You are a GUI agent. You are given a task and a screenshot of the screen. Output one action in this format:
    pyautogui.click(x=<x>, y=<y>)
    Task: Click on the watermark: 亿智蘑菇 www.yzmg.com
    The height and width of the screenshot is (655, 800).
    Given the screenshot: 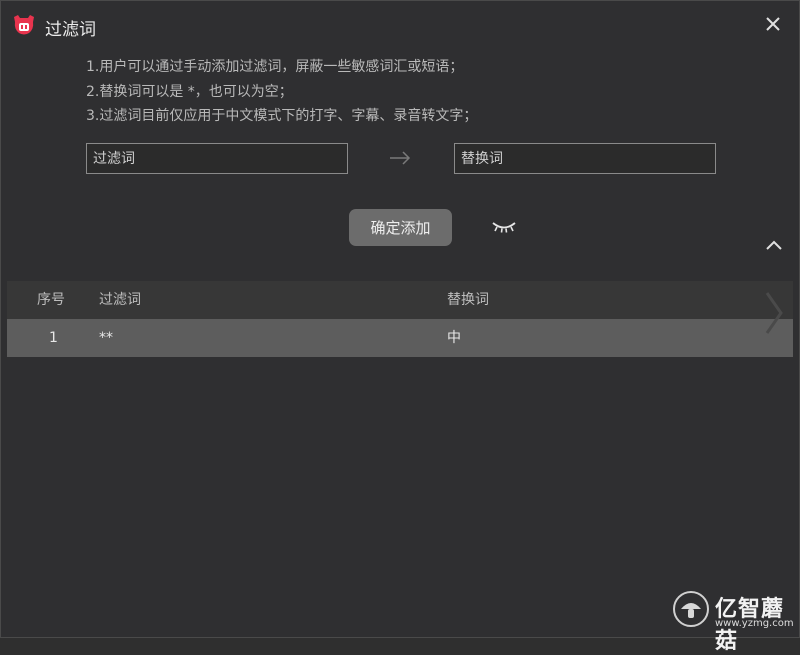 What is the action you would take?
    pyautogui.click(x=733, y=622)
    